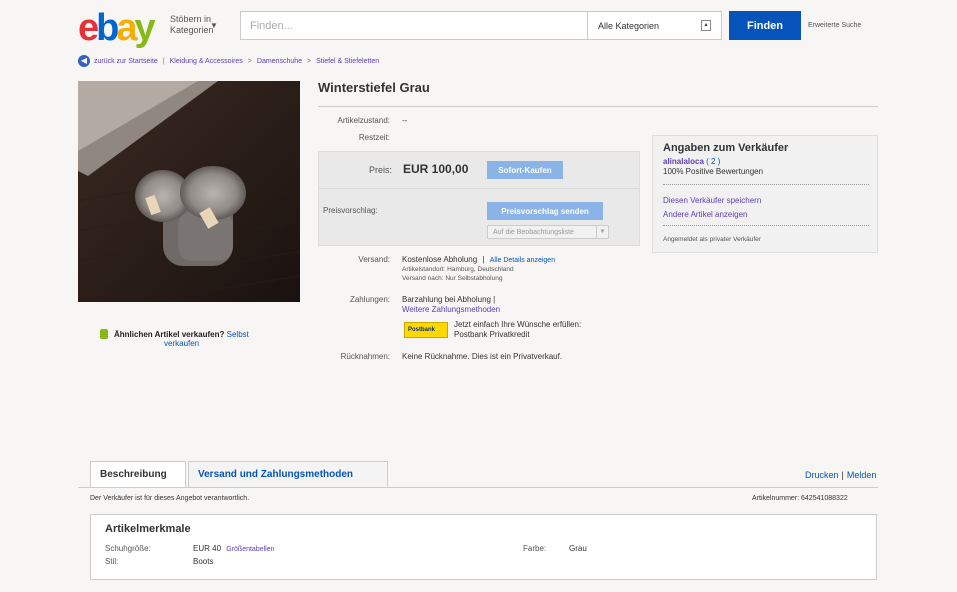  Describe the element at coordinates (449, 299) in the screenshot. I see `payments-value: Barzahlung bei Abholung |` at that location.